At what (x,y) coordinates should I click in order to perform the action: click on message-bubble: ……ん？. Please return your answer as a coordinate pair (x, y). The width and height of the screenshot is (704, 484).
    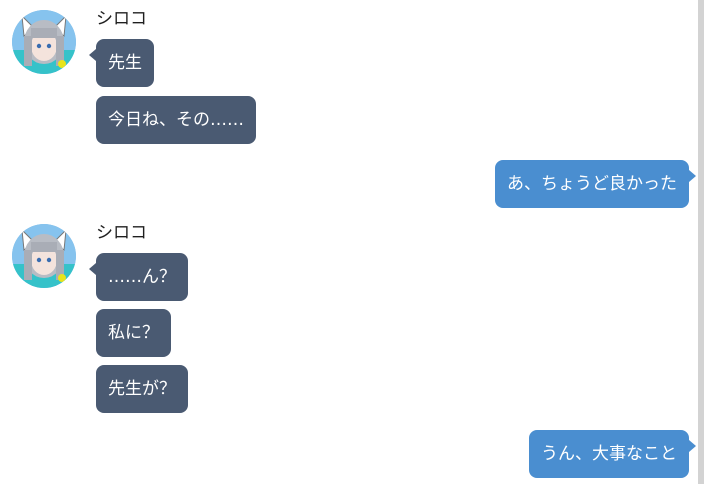
    Looking at the image, I should click on (138, 277).